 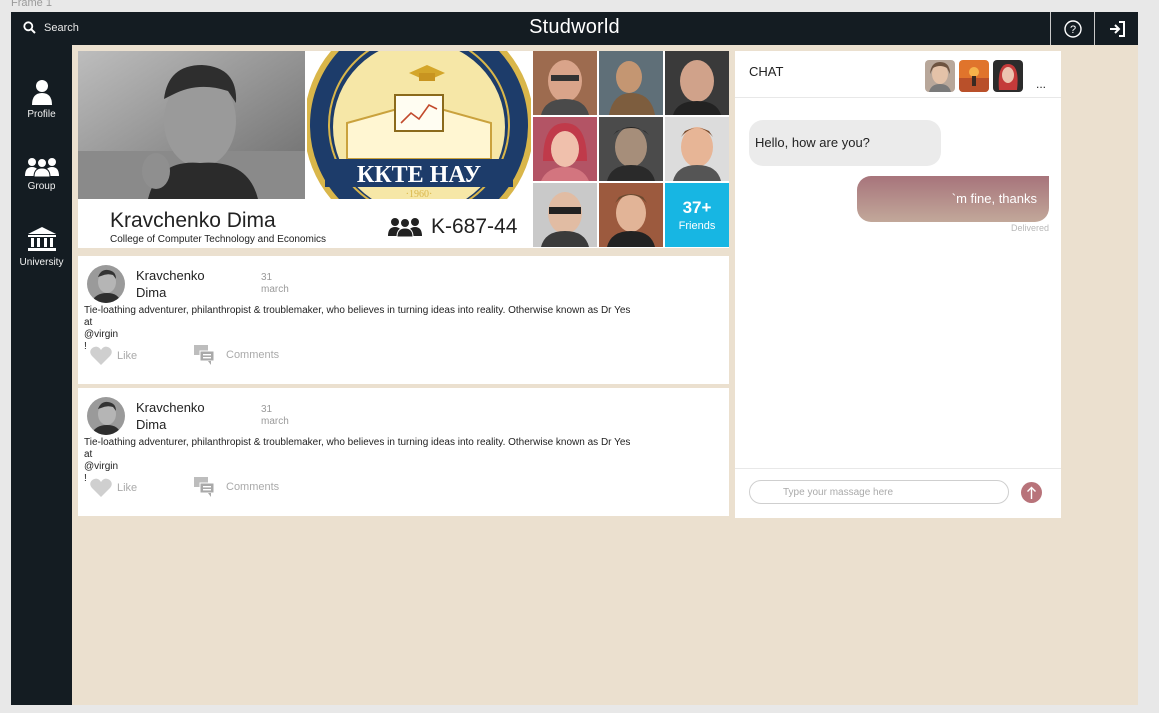 What do you see at coordinates (953, 199) in the screenshot?
I see `message-outgoing: `m fine, thanks` at bounding box center [953, 199].